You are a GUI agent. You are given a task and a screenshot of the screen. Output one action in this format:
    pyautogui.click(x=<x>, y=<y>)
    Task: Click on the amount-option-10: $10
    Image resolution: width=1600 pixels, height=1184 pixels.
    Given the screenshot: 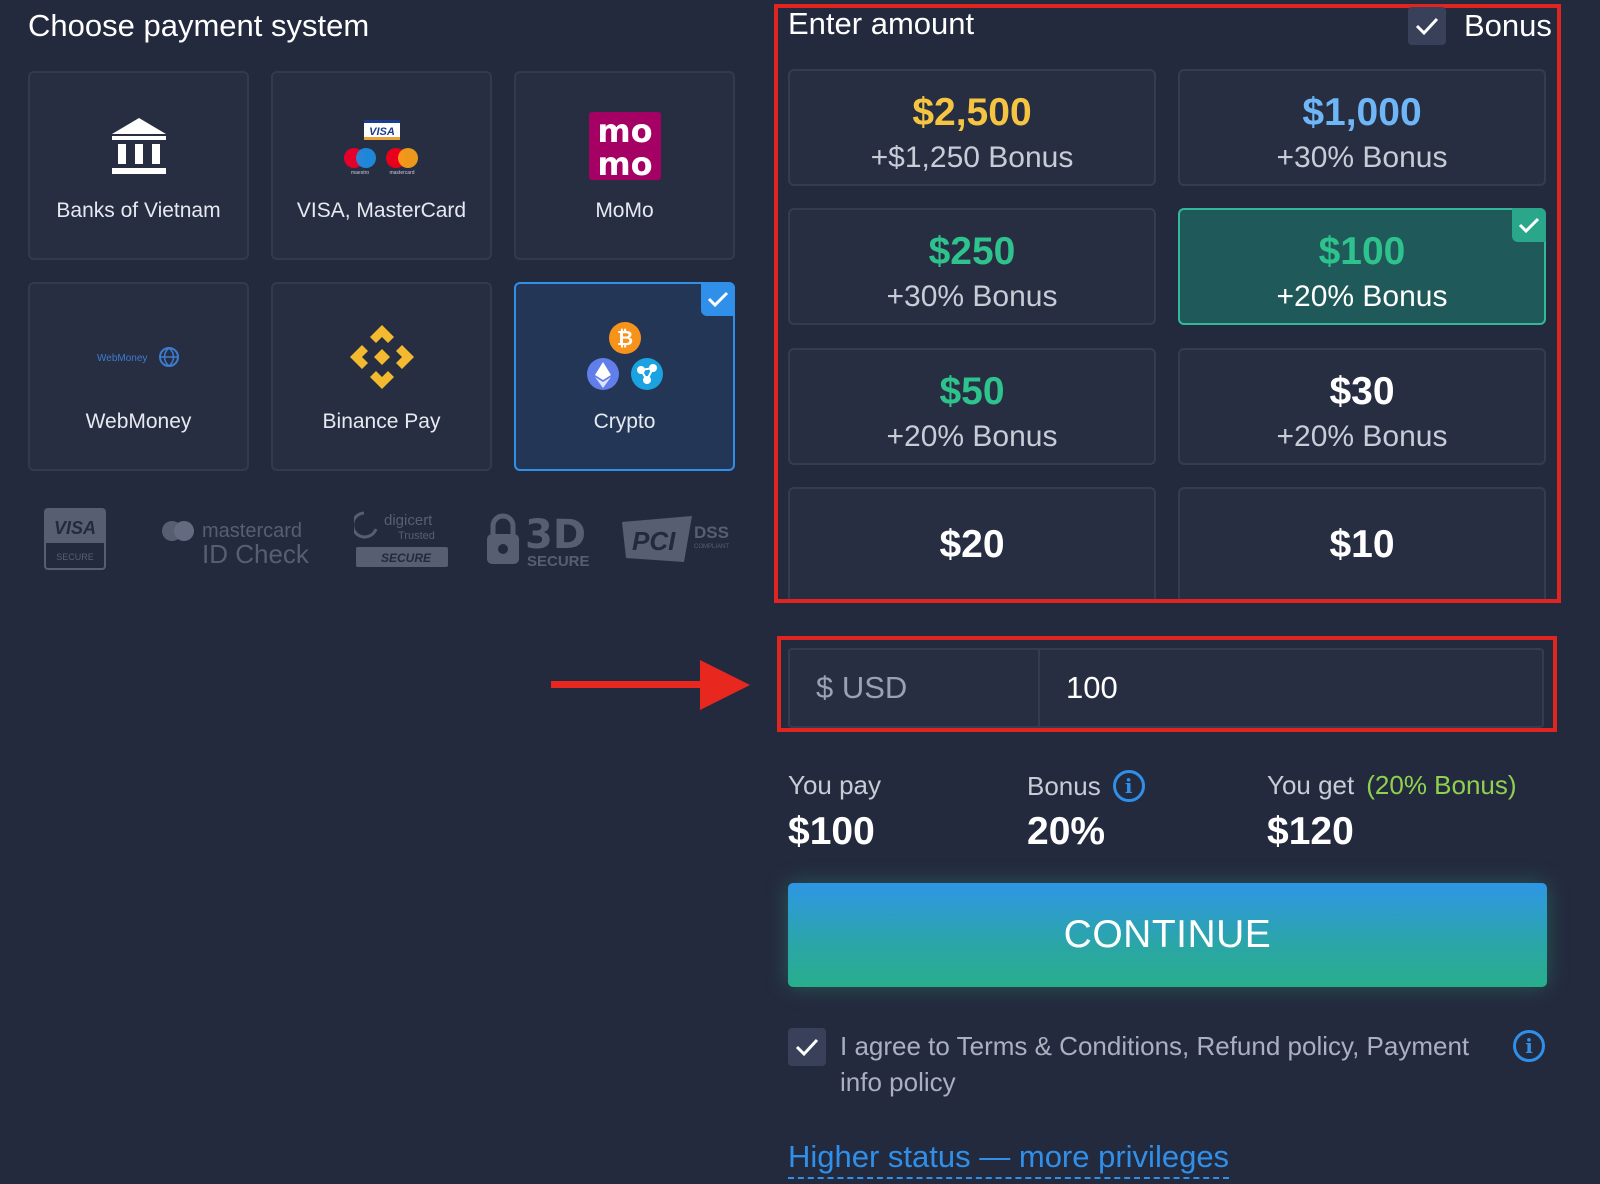 What is the action you would take?
    pyautogui.click(x=1362, y=543)
    